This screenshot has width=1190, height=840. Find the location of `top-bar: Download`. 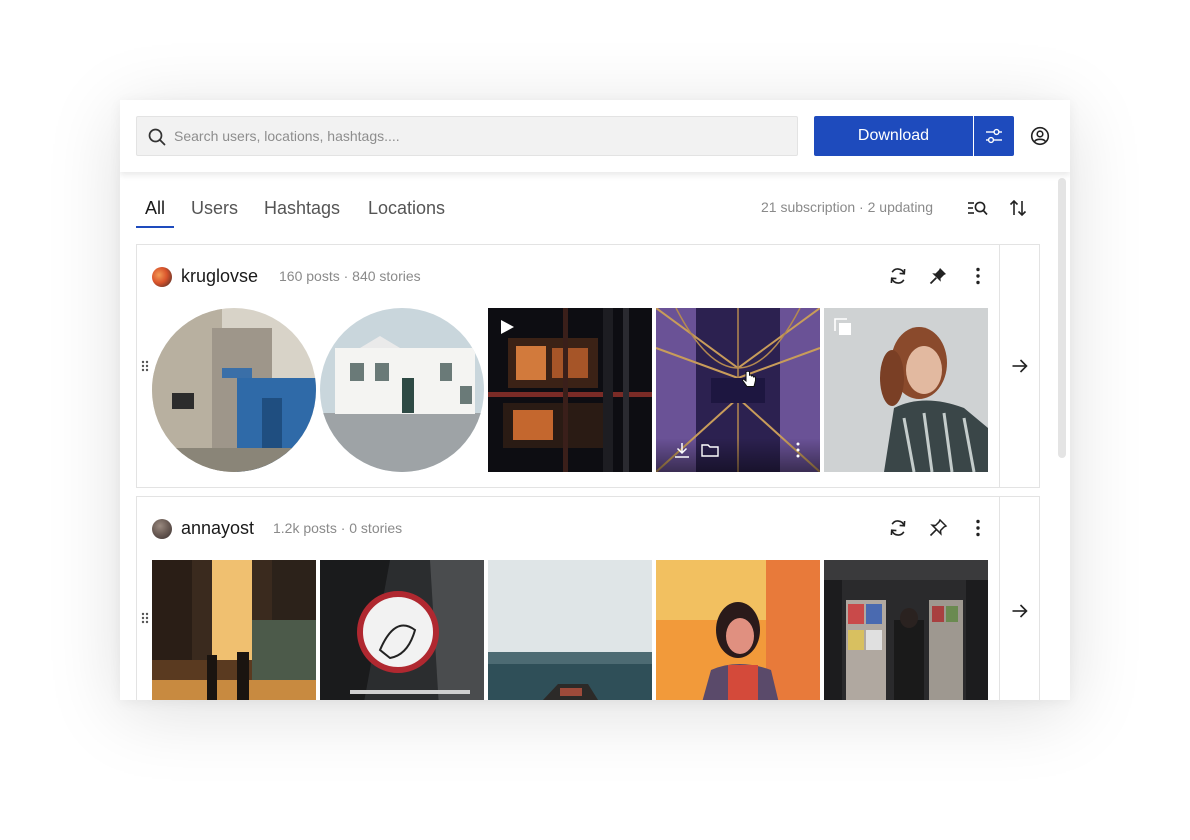

top-bar: Download is located at coordinates (595, 136).